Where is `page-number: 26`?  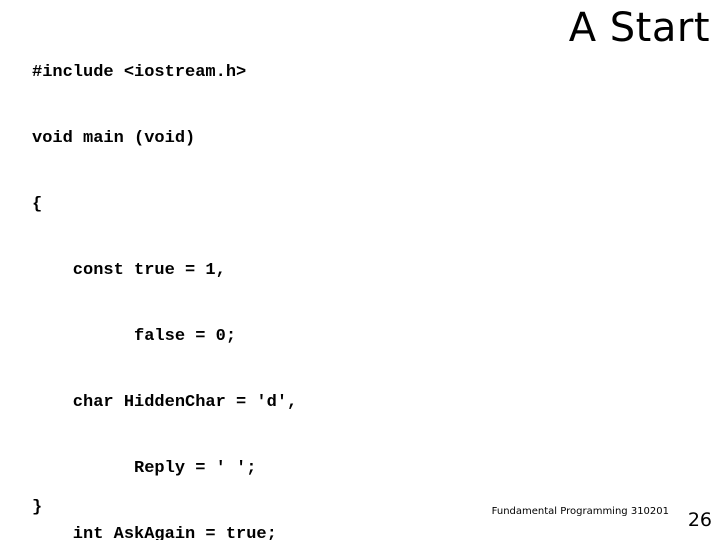
page-number: 26 is located at coordinates (699, 520).